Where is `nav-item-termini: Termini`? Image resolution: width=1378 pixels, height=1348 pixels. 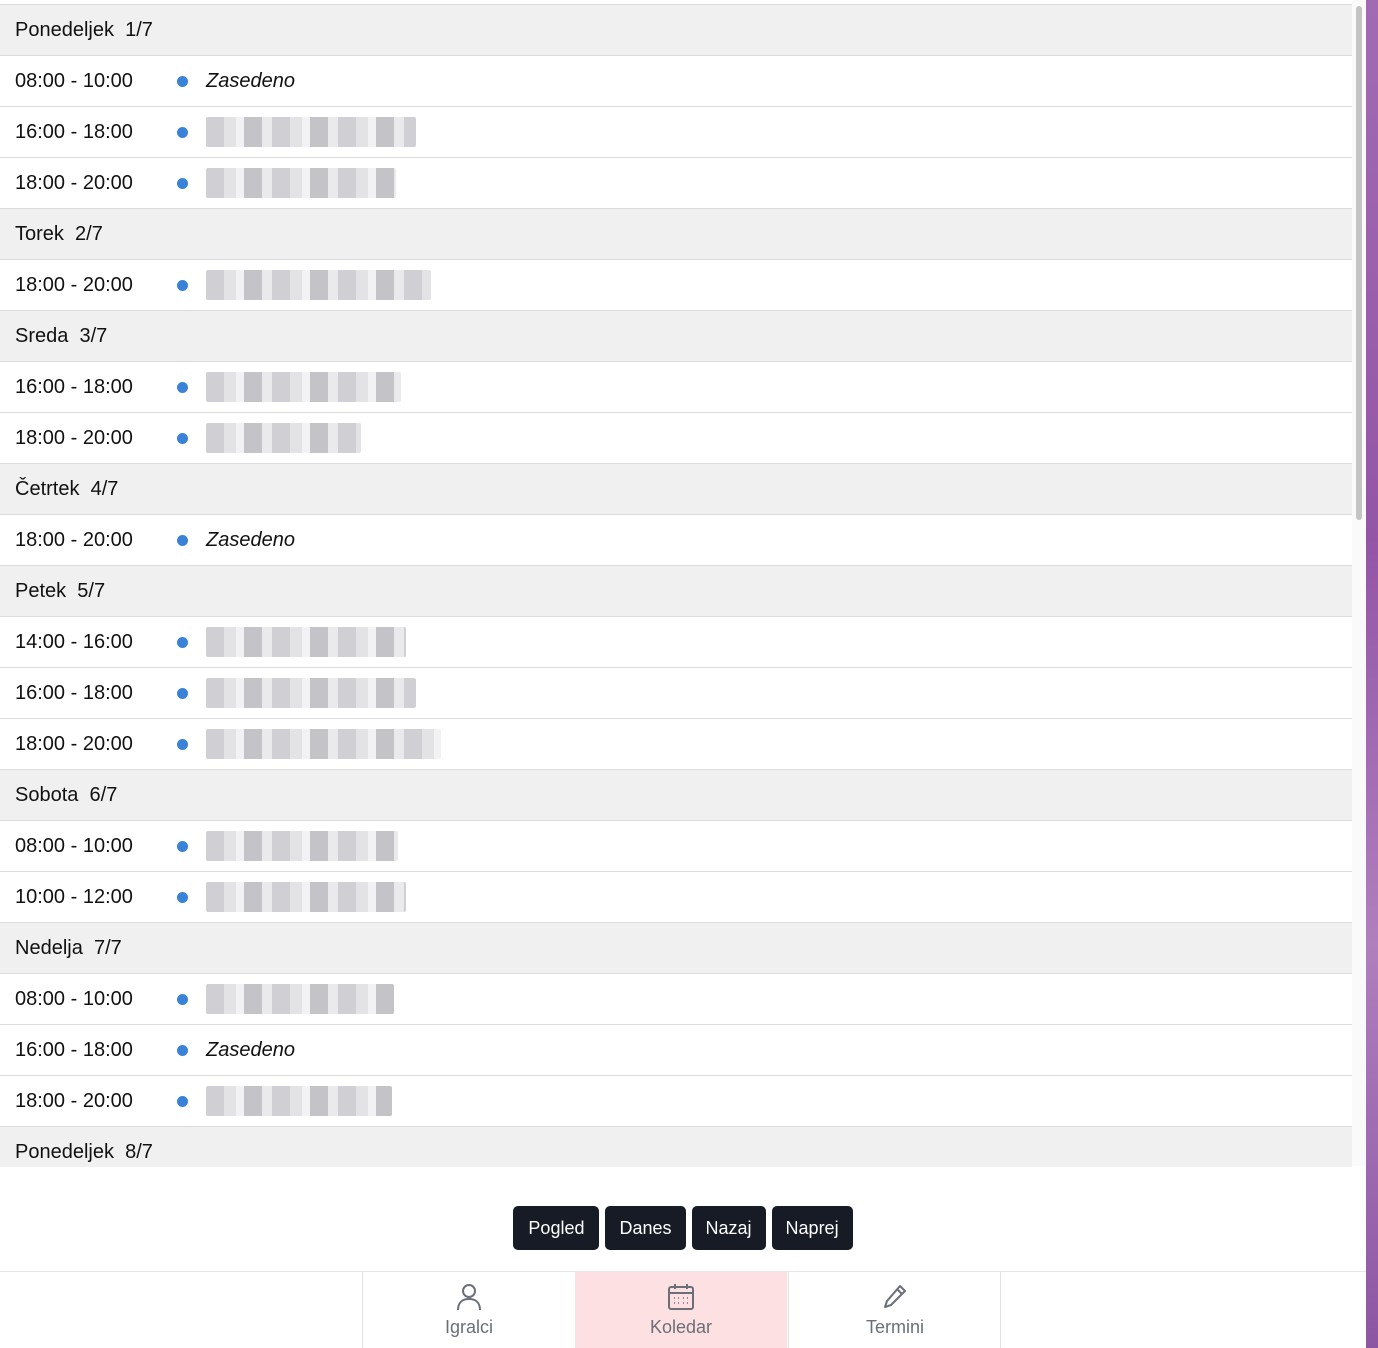
nav-item-termini: Termini is located at coordinates (895, 1310).